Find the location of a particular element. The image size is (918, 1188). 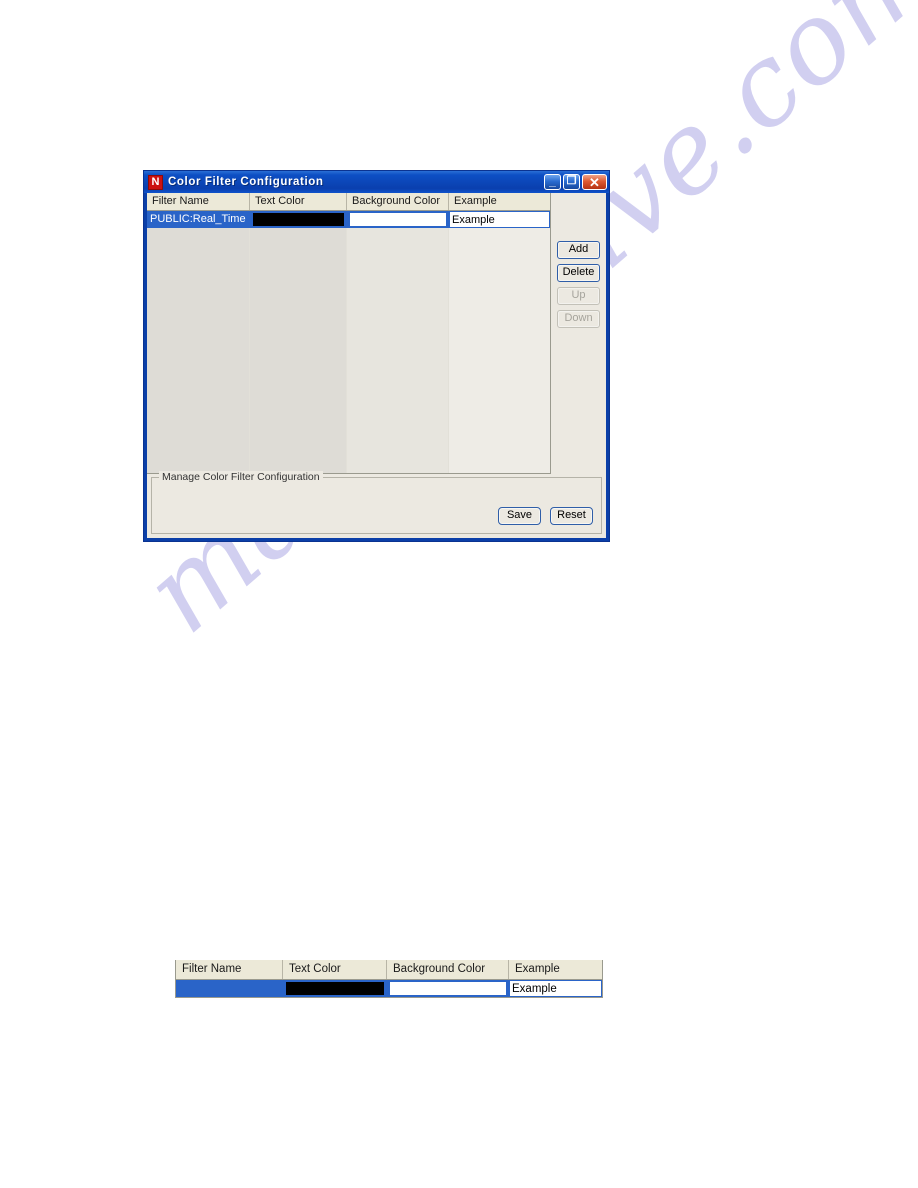

table-action-buttons: Add Delete Up Down is located at coordinates (578, 333).